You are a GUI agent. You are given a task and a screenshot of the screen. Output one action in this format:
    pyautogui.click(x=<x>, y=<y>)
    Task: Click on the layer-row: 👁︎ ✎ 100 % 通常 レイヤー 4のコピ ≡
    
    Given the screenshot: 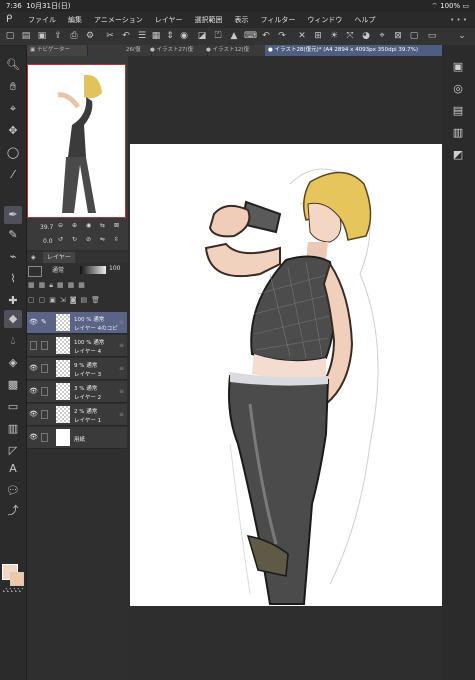 What is the action you would take?
    pyautogui.click(x=77, y=323)
    